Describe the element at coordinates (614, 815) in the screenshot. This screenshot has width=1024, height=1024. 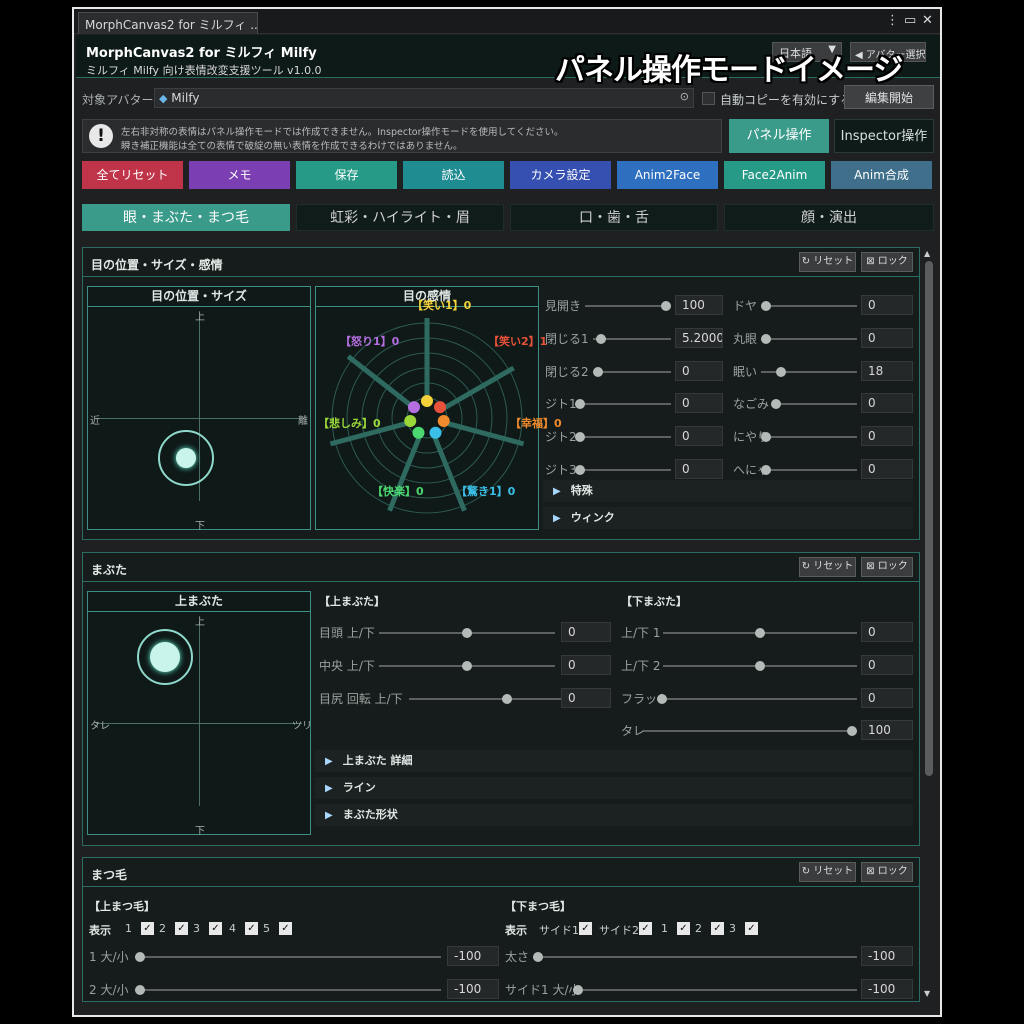
I see `fold-lid-shape: ▶ まぶた形状` at that location.